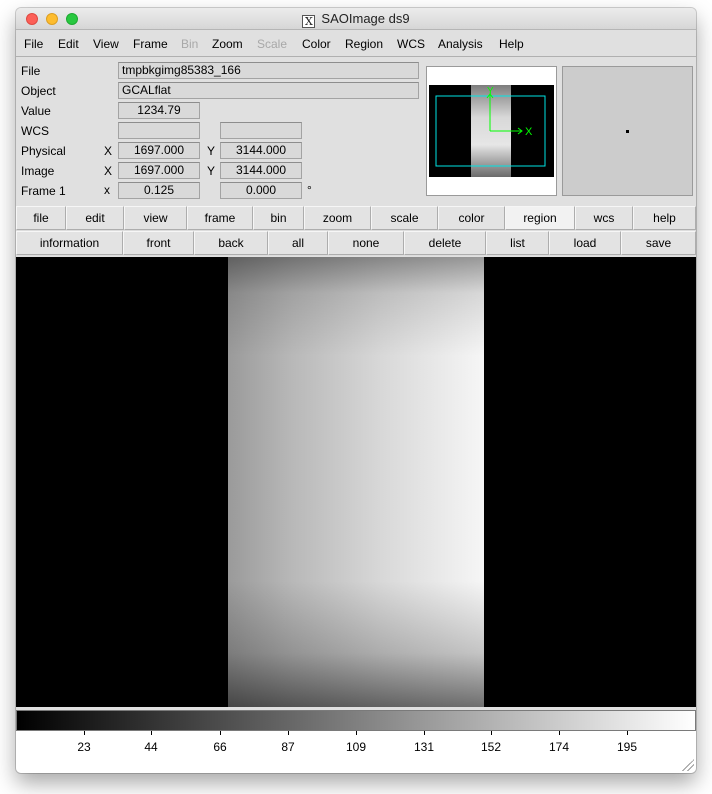  Describe the element at coordinates (268, 90) in the screenshot. I see `object-field: GCALflat` at that location.